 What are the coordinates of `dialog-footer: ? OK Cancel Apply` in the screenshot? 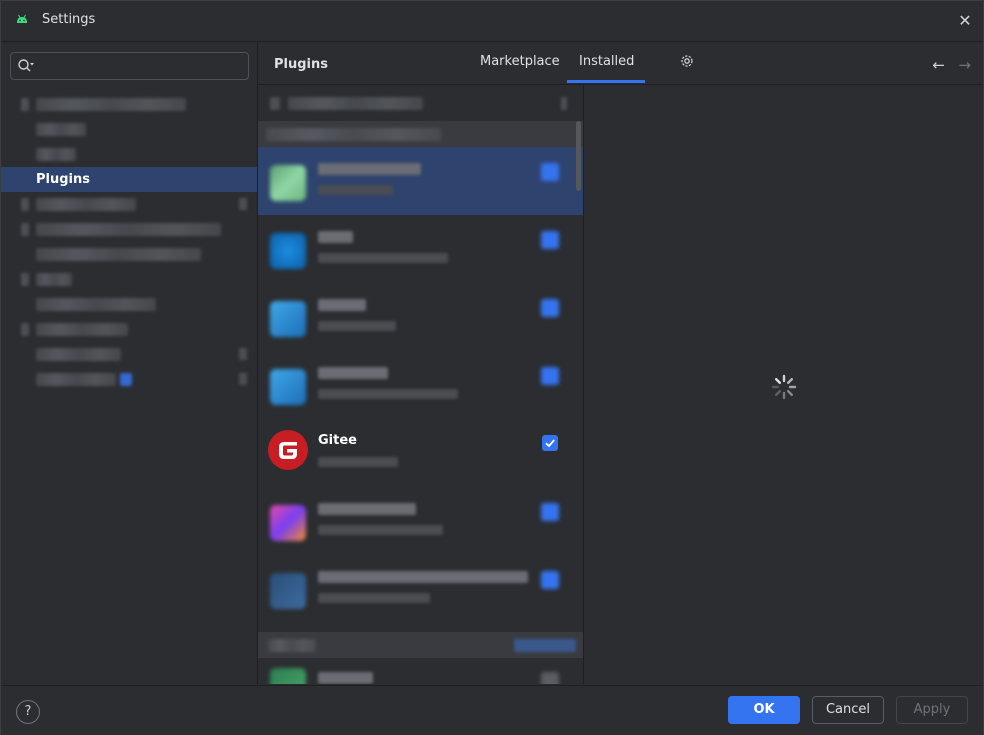 It's located at (492, 710).